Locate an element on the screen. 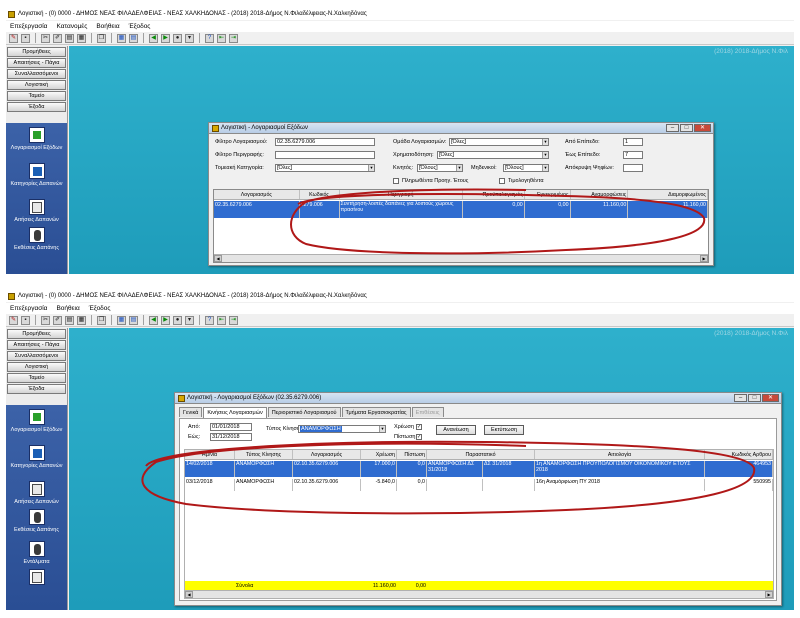 This screenshot has height=618, width=800. column-header: Προϋπολογισμός is located at coordinates (494, 194).